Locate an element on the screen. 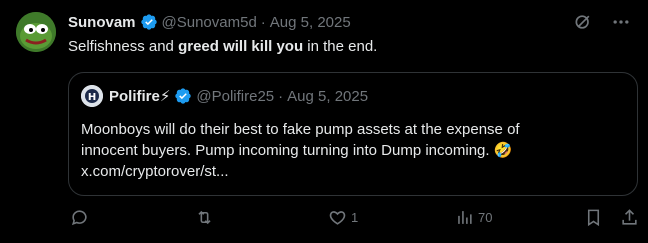  views-icon is located at coordinates (464, 217).